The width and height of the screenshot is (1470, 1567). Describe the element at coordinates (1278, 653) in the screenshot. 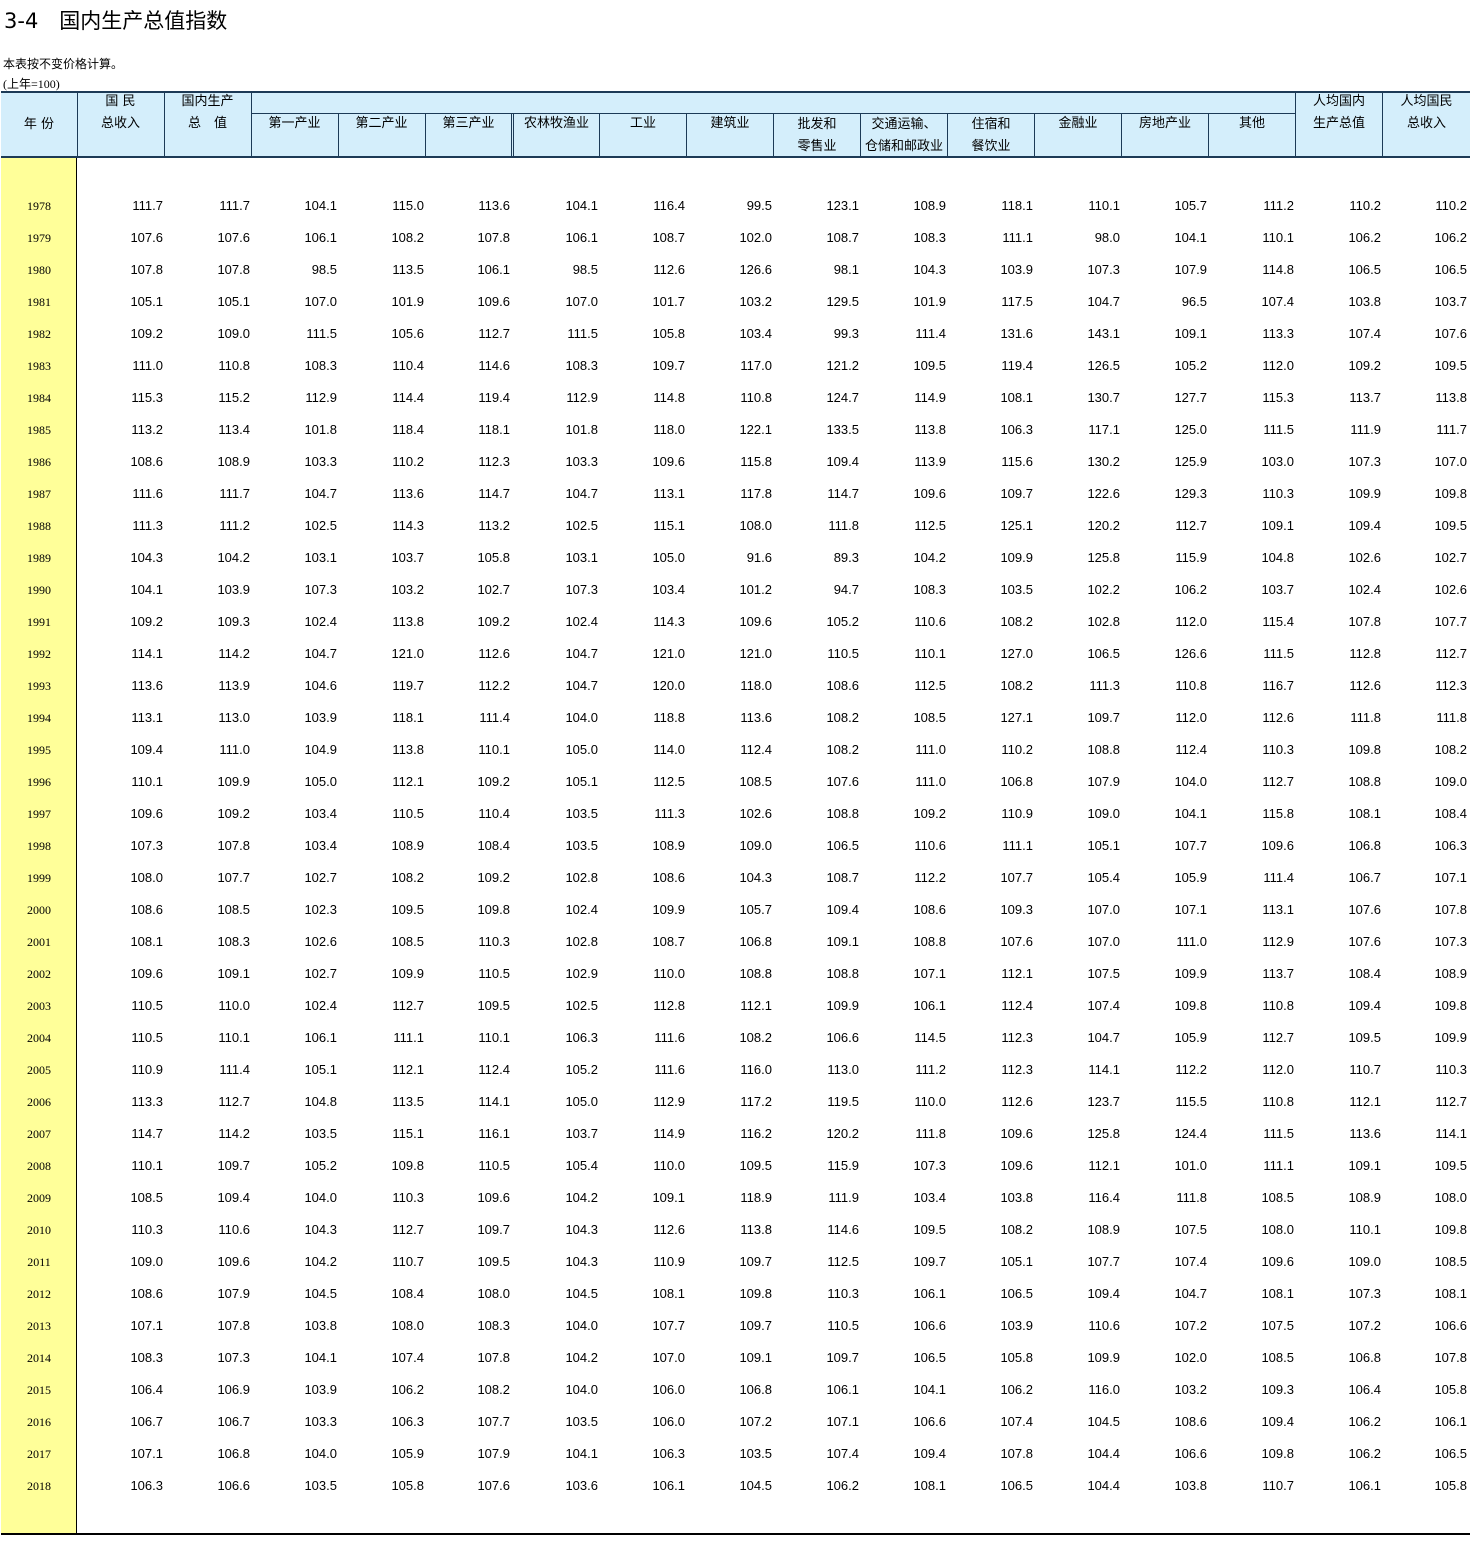

I see `table-cell: 111.5` at that location.